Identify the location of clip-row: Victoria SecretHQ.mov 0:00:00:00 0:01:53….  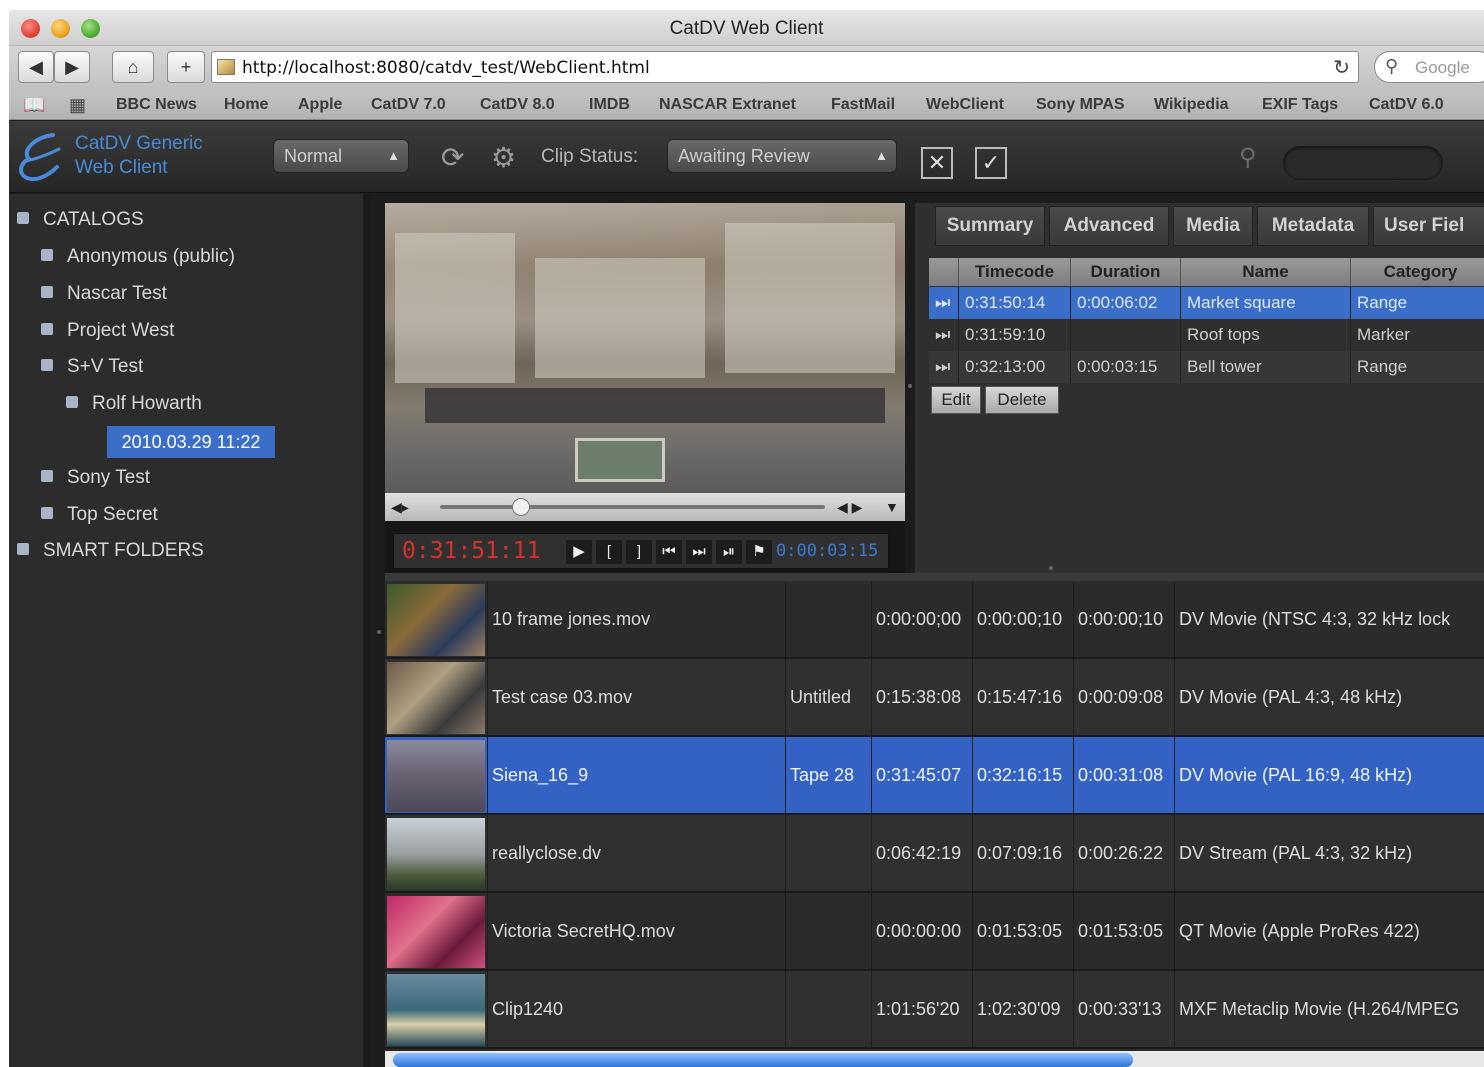
(934, 932).